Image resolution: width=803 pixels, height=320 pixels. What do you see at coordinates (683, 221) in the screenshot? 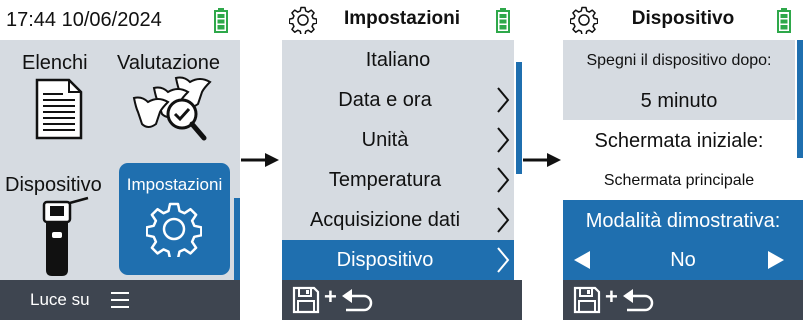
I see `setting-label: Modalità dimostrativa:` at bounding box center [683, 221].